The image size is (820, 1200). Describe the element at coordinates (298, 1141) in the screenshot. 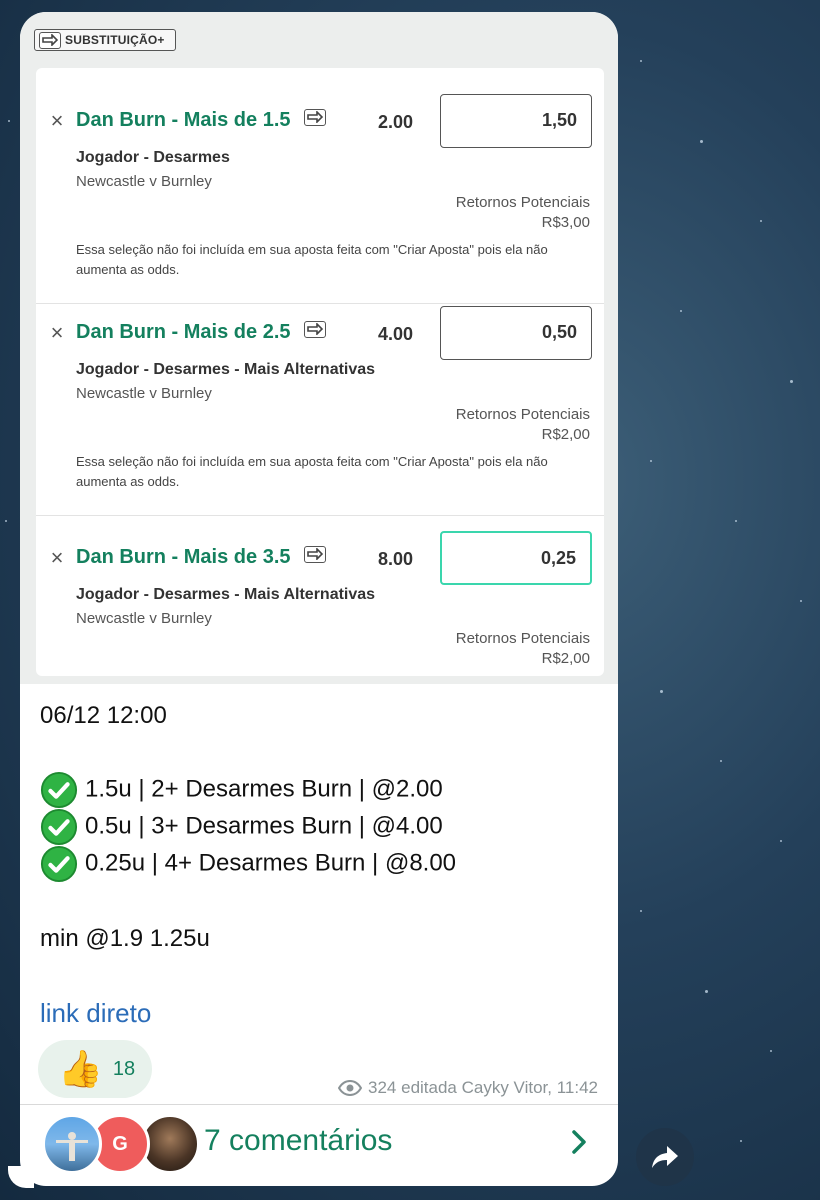

I see `comments-link: 7 comentários` at that location.